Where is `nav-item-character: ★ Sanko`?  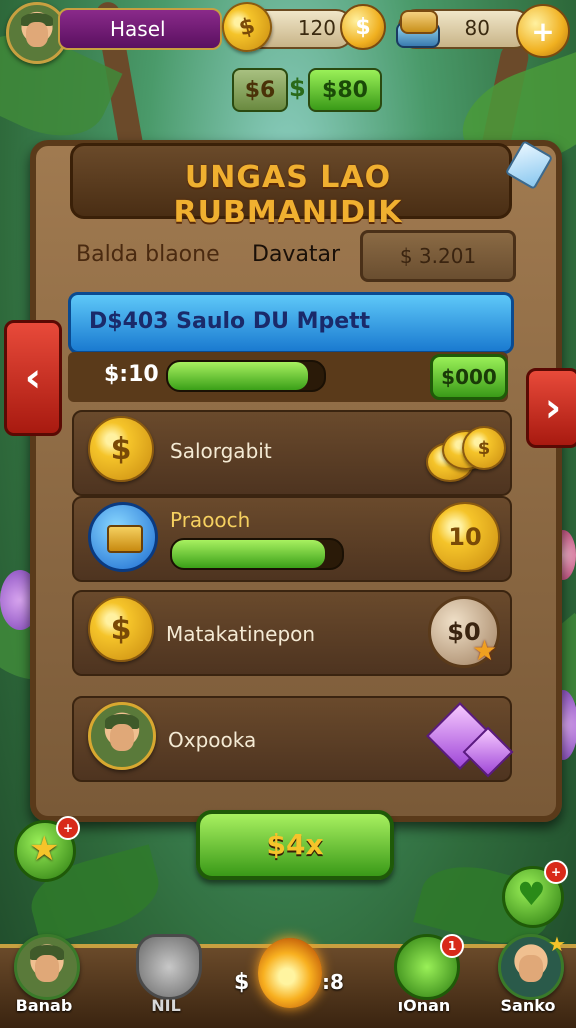
nav-item-character: ★ Sanko is located at coordinates (529, 975).